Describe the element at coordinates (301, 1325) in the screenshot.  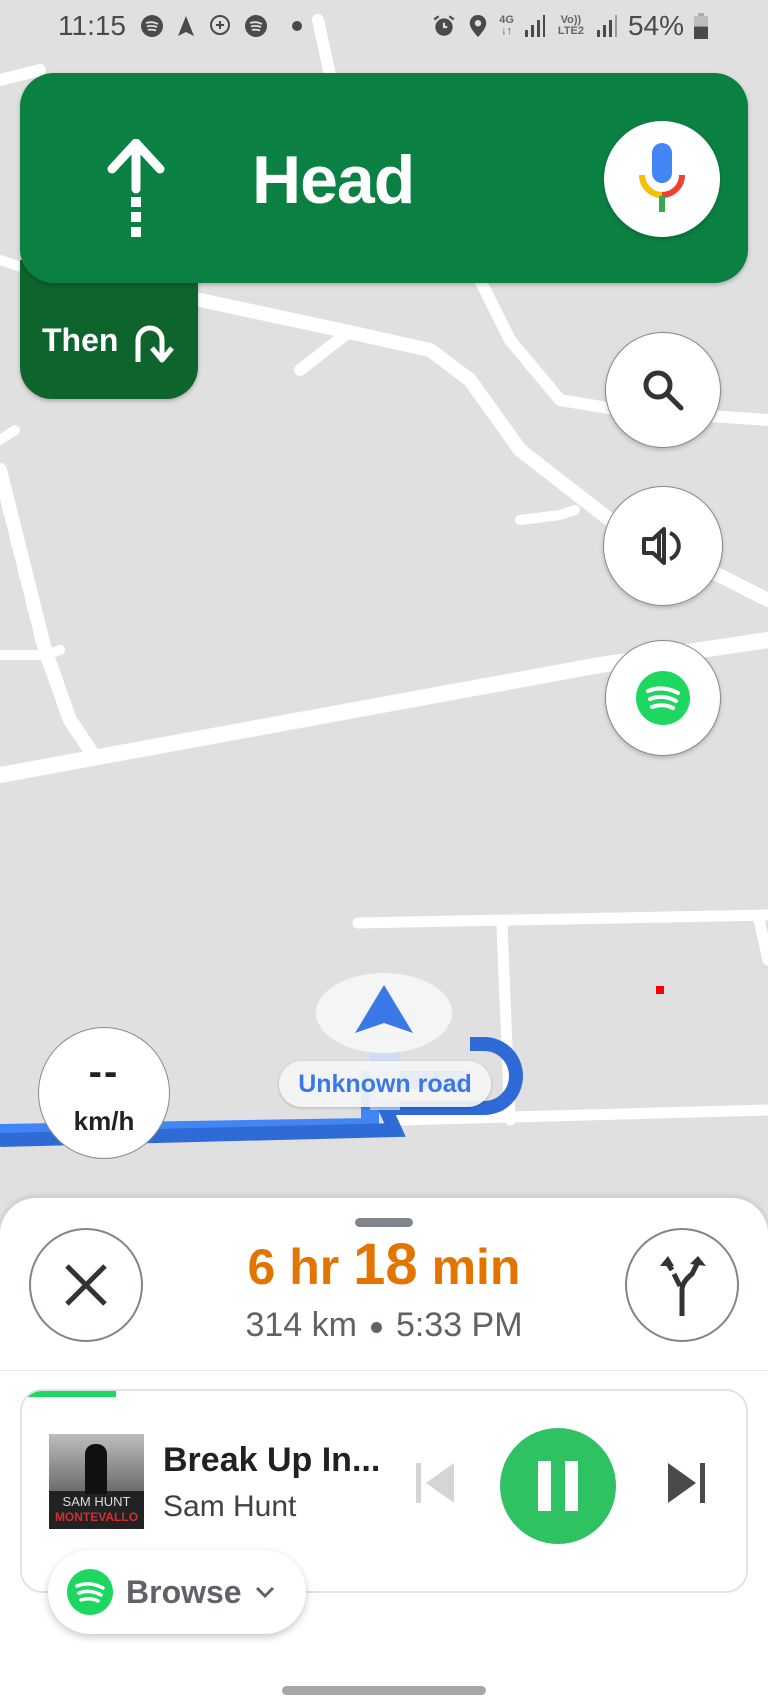
I see `trip-distance: 314 km` at that location.